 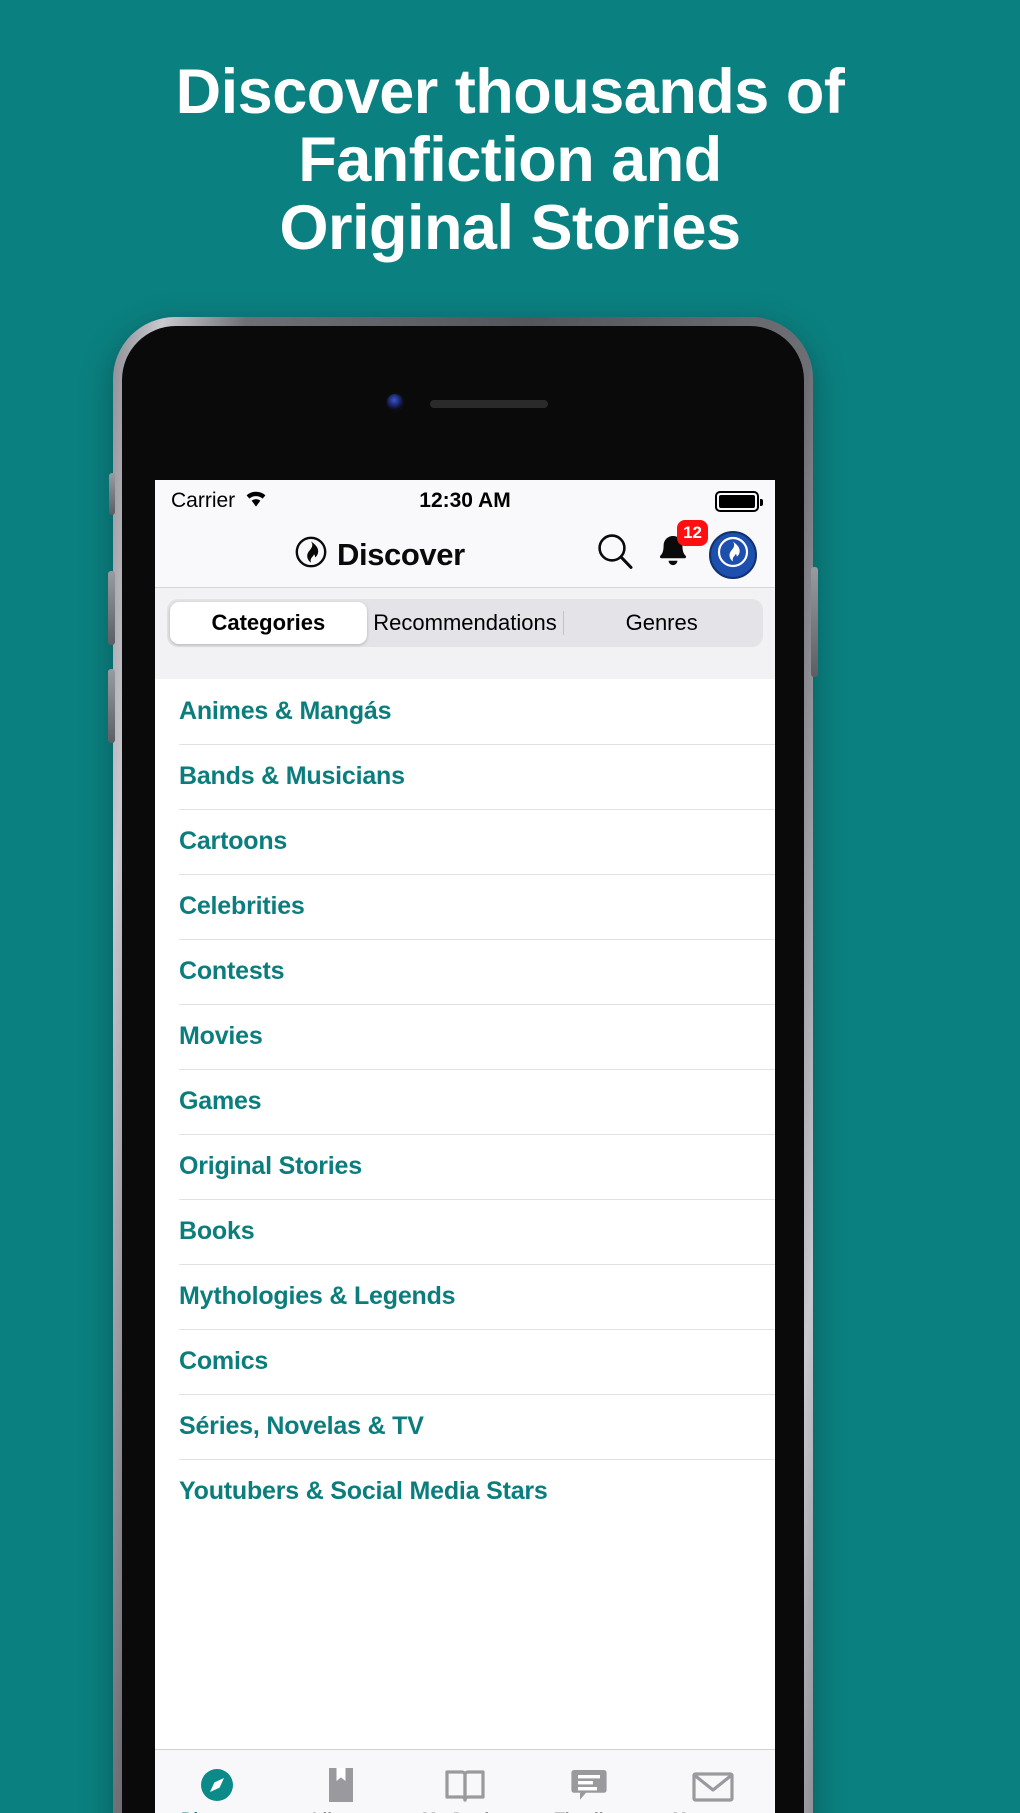 I want to click on search-button, so click(x=615, y=554).